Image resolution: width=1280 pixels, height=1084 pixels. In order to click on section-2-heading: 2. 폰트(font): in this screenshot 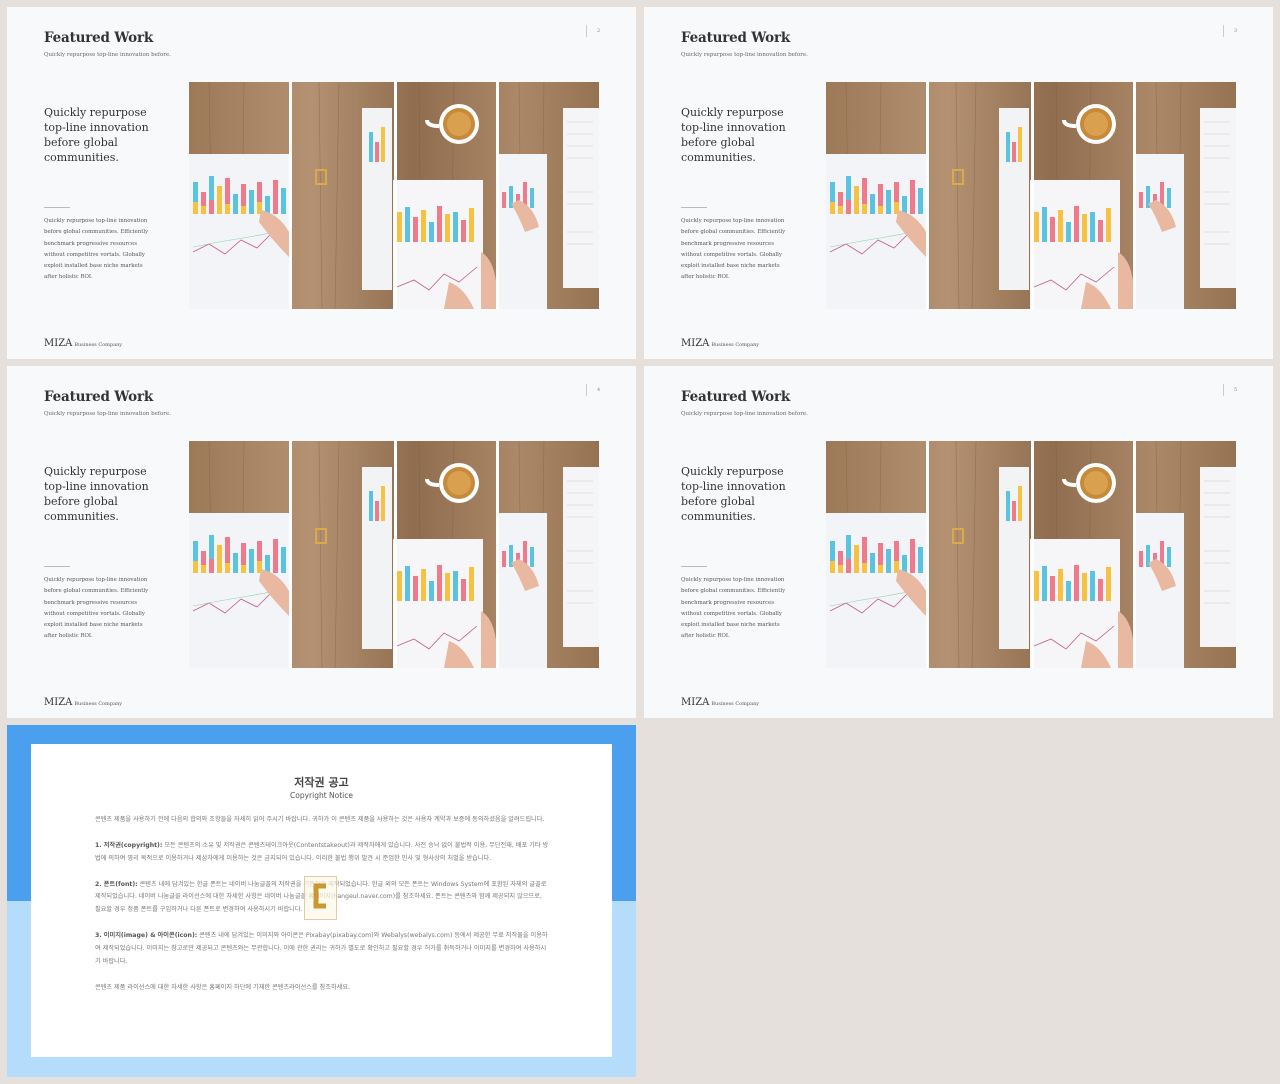, I will do `click(116, 884)`.